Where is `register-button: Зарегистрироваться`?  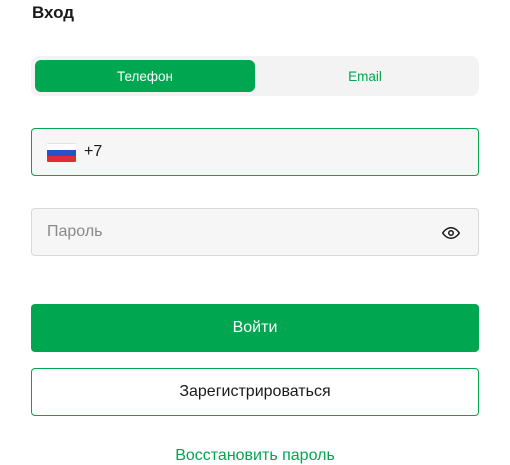 register-button: Зарегистрироваться is located at coordinates (255, 392).